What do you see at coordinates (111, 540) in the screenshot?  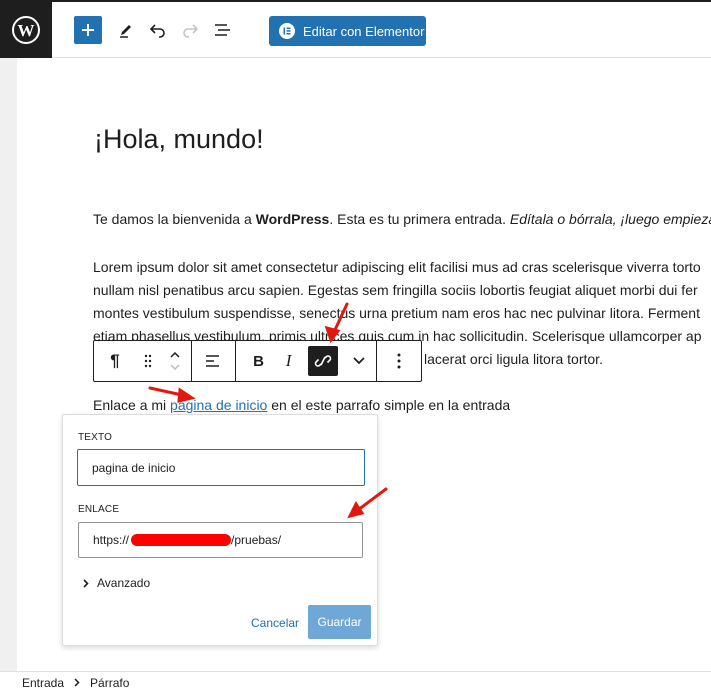 I see `url-prefix: https://` at bounding box center [111, 540].